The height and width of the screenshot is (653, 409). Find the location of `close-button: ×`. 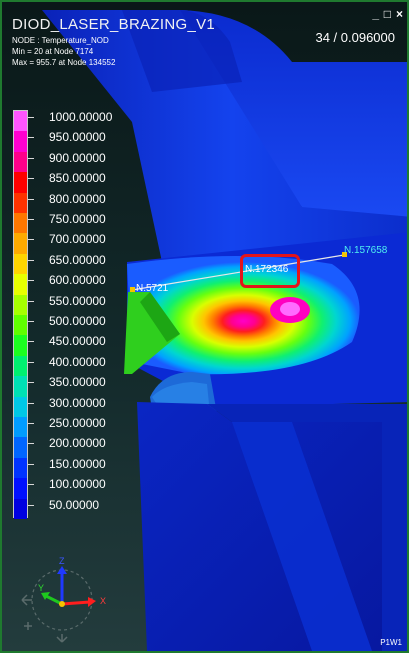

close-button: × is located at coordinates (399, 14).